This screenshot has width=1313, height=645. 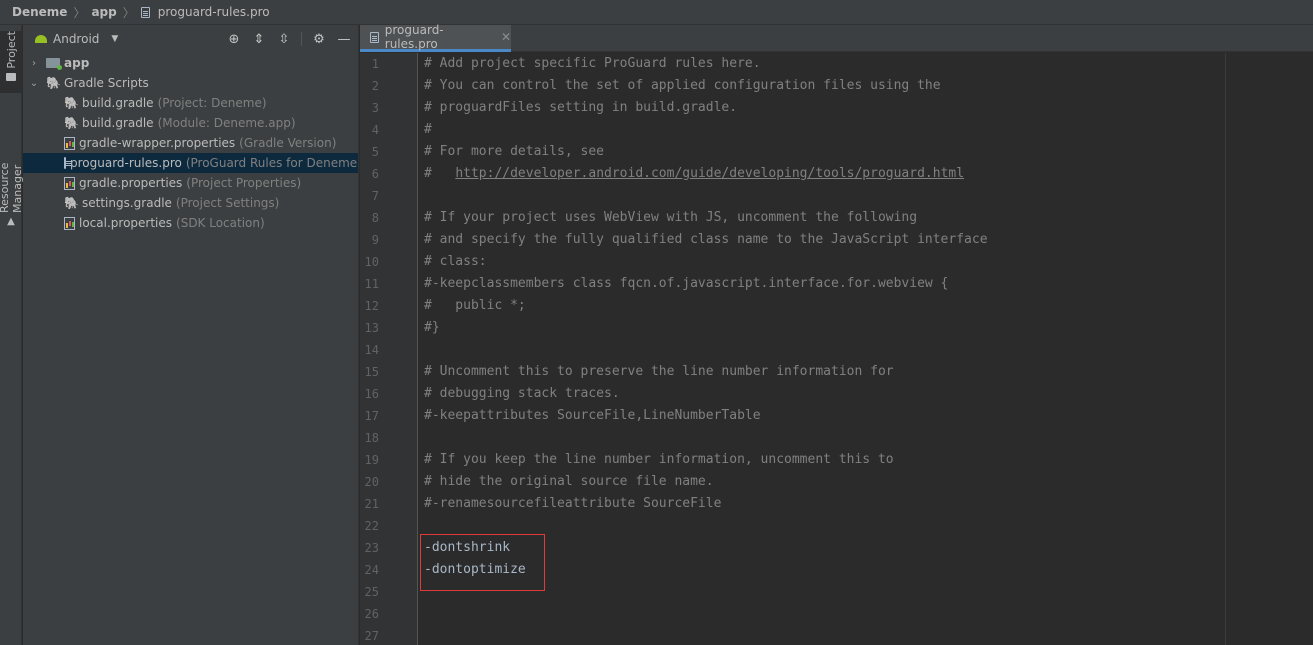 What do you see at coordinates (656, 12) in the screenshot?
I see `breadcrumb: Deneme 〉 app 〉 proguard-rules.pro` at bounding box center [656, 12].